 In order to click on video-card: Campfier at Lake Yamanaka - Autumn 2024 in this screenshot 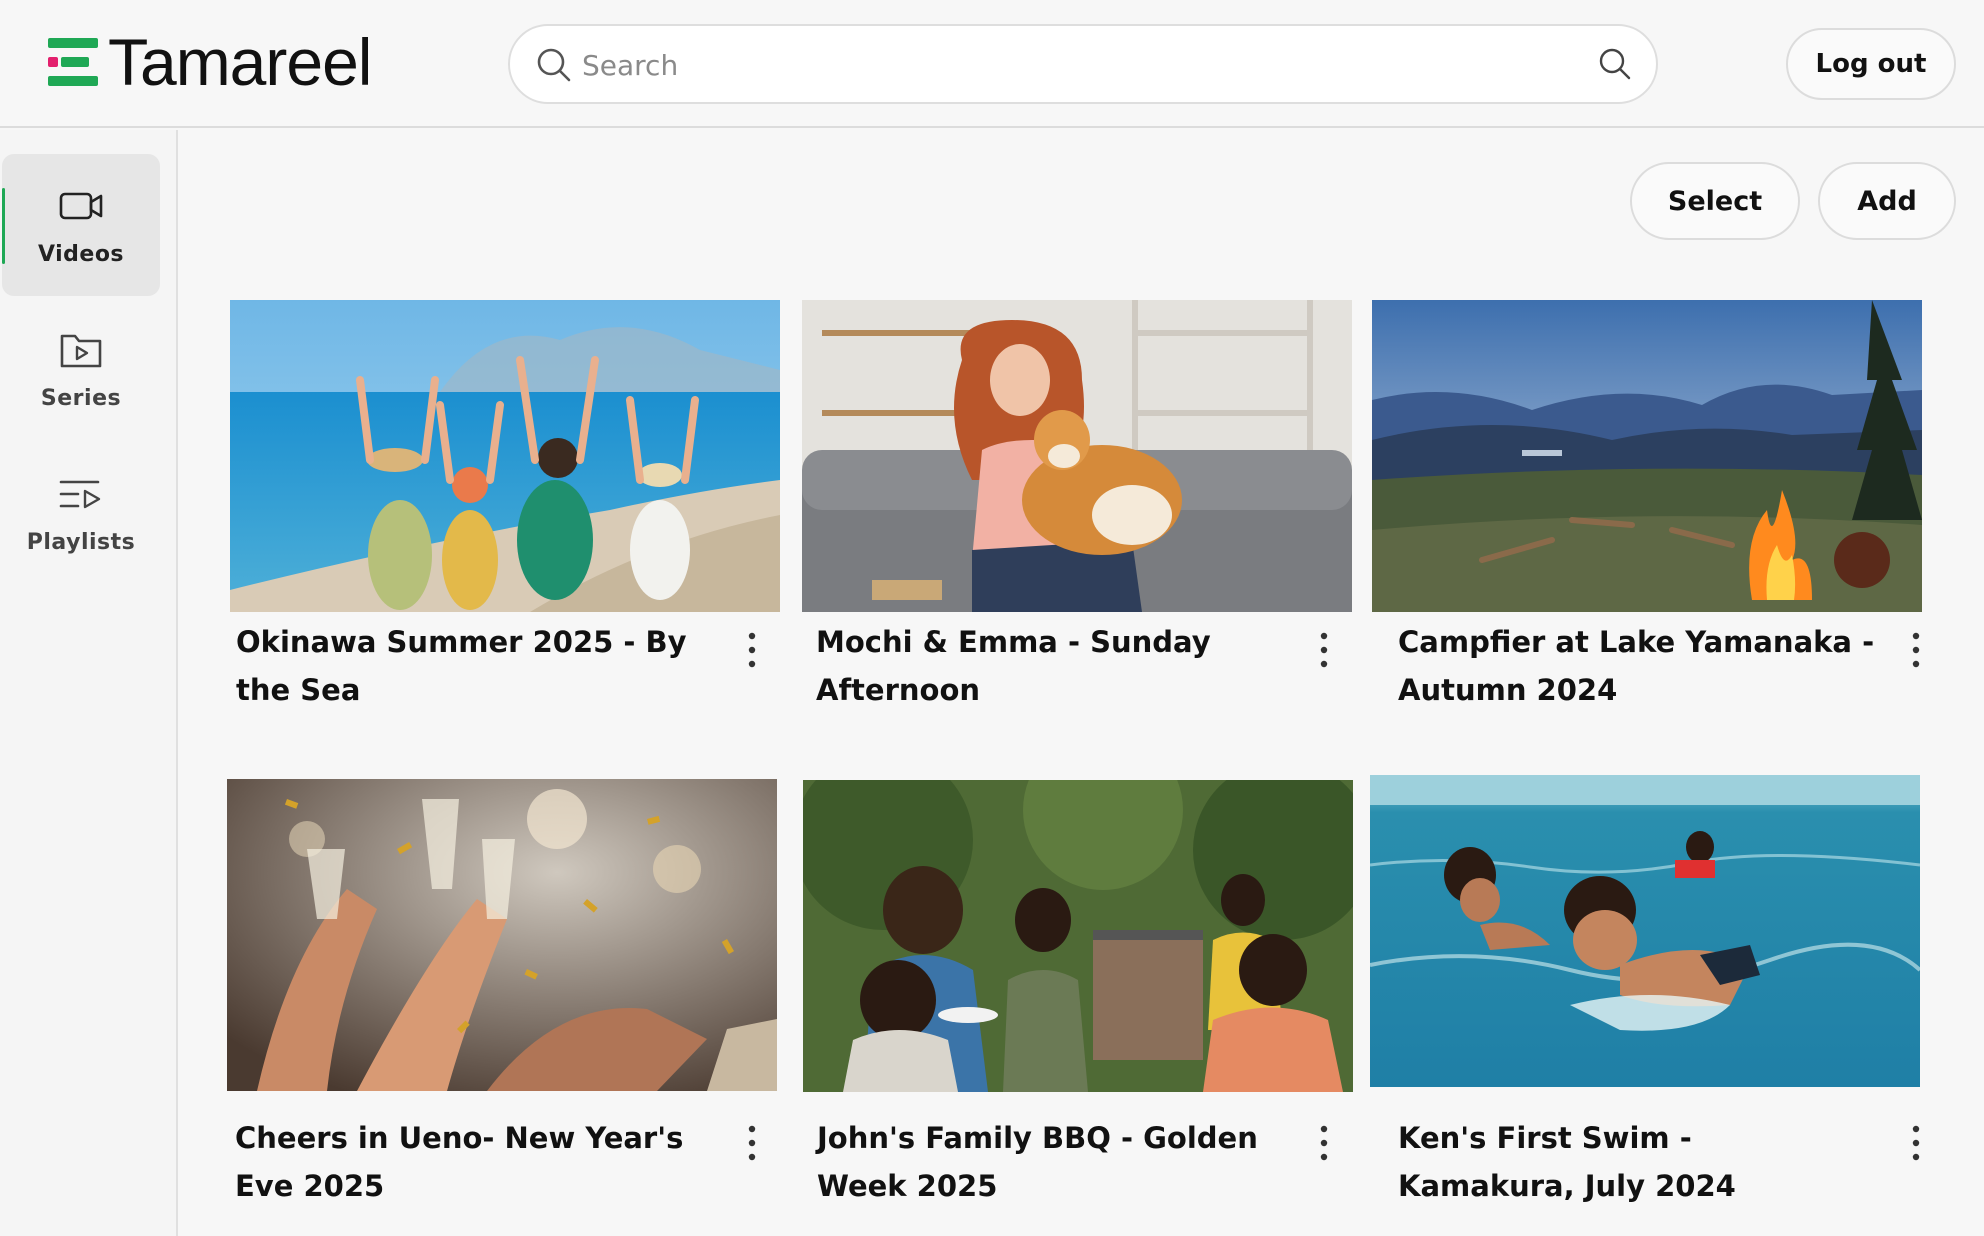, I will do `click(1647, 503)`.